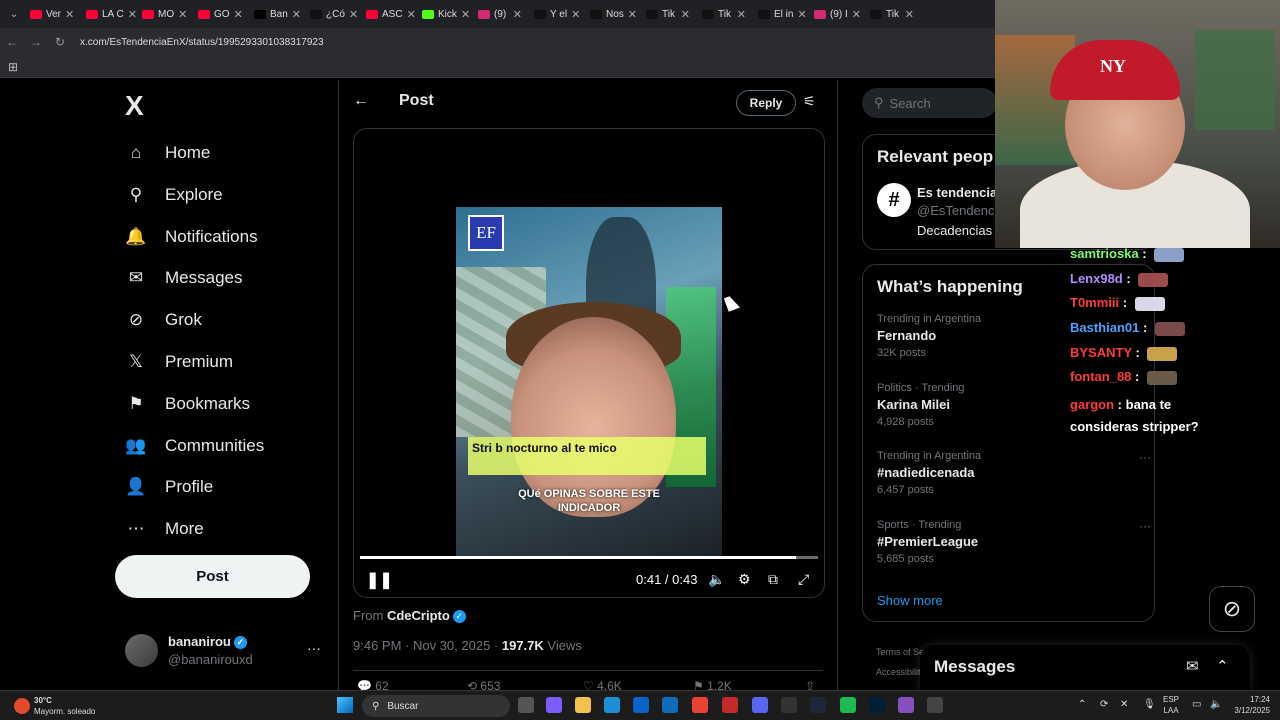  What do you see at coordinates (554, 705) in the screenshot?
I see `copilot-icon` at bounding box center [554, 705].